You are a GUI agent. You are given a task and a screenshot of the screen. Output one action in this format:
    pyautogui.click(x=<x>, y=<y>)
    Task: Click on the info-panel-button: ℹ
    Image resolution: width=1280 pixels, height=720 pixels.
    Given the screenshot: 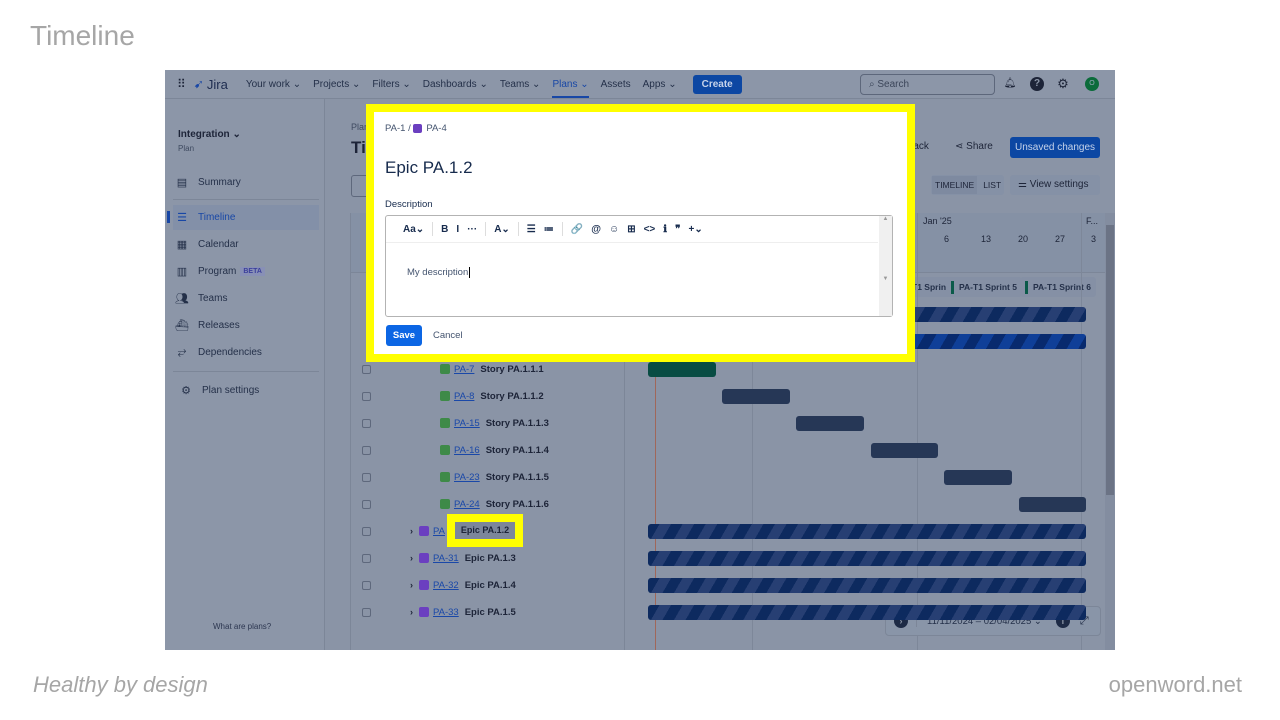 What is the action you would take?
    pyautogui.click(x=665, y=229)
    